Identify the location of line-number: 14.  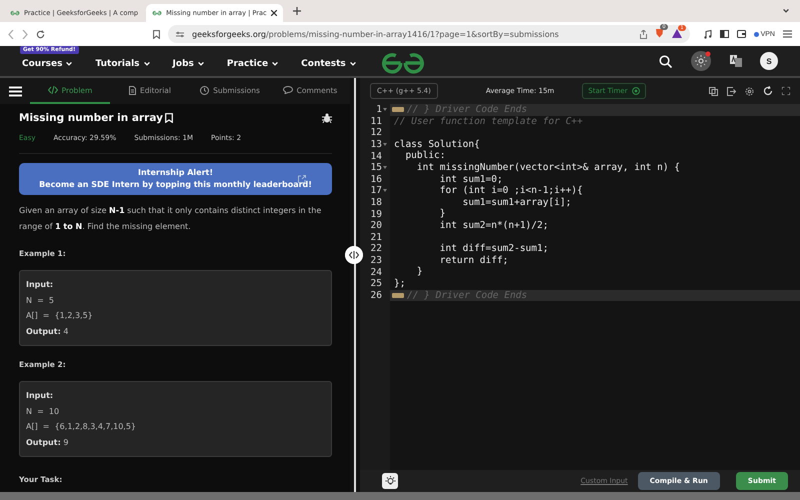
(376, 156).